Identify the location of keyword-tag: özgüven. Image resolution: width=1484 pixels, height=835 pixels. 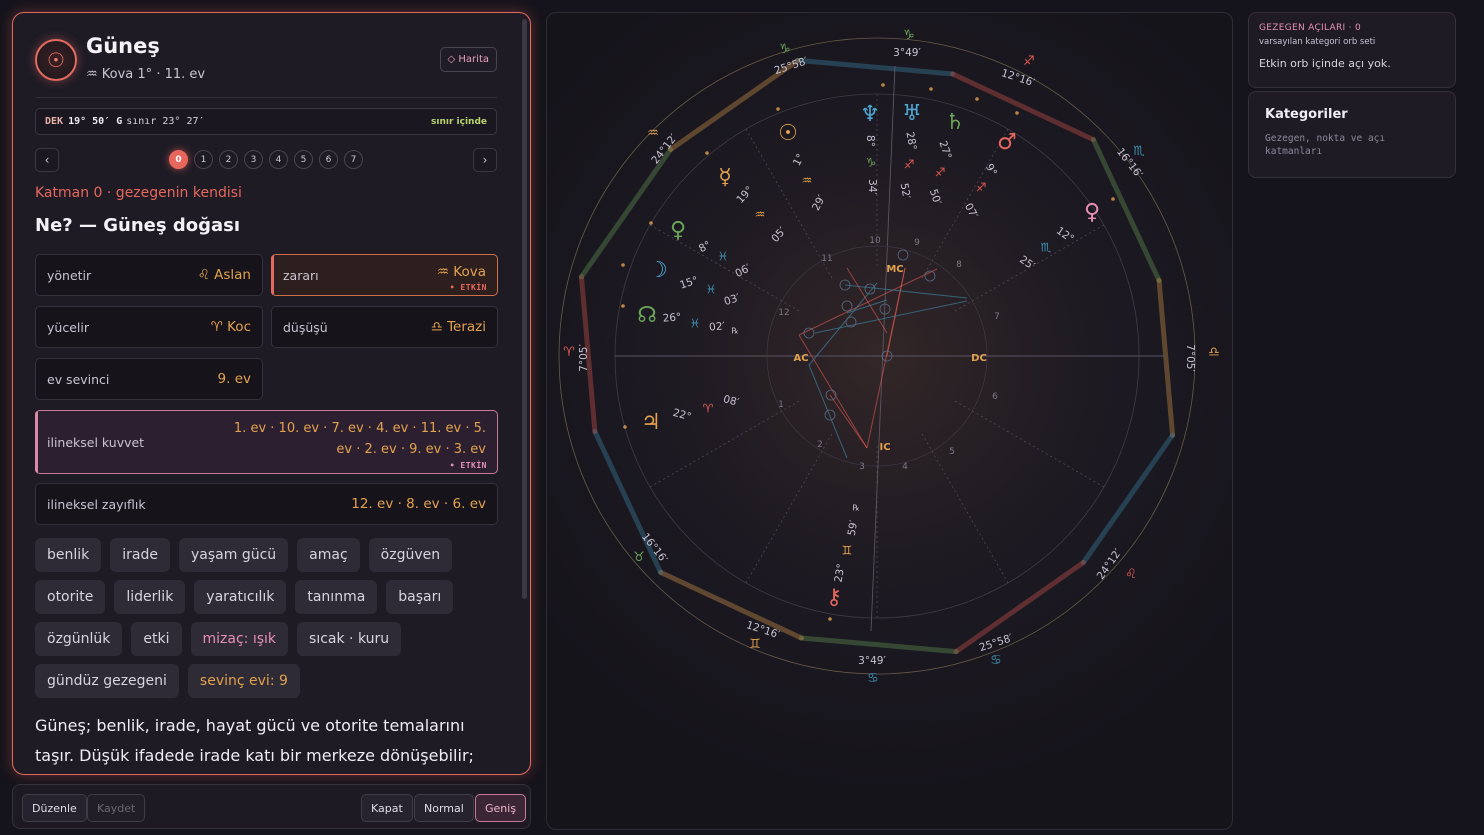
(410, 555).